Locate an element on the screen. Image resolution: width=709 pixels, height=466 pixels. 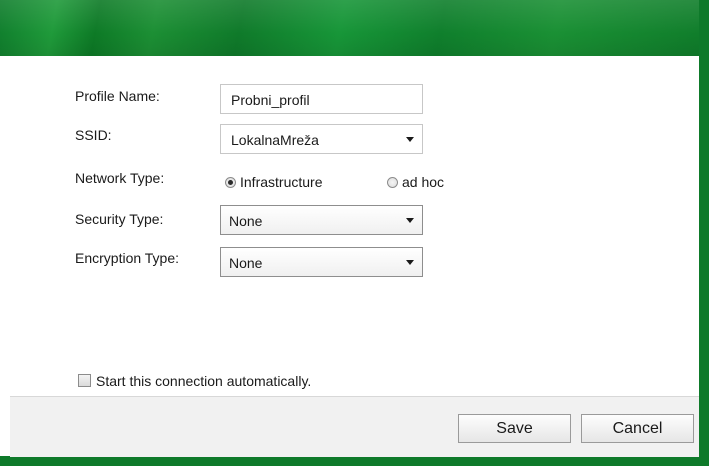
radio-ad-hoc-label: ad hoc is located at coordinates (423, 182).